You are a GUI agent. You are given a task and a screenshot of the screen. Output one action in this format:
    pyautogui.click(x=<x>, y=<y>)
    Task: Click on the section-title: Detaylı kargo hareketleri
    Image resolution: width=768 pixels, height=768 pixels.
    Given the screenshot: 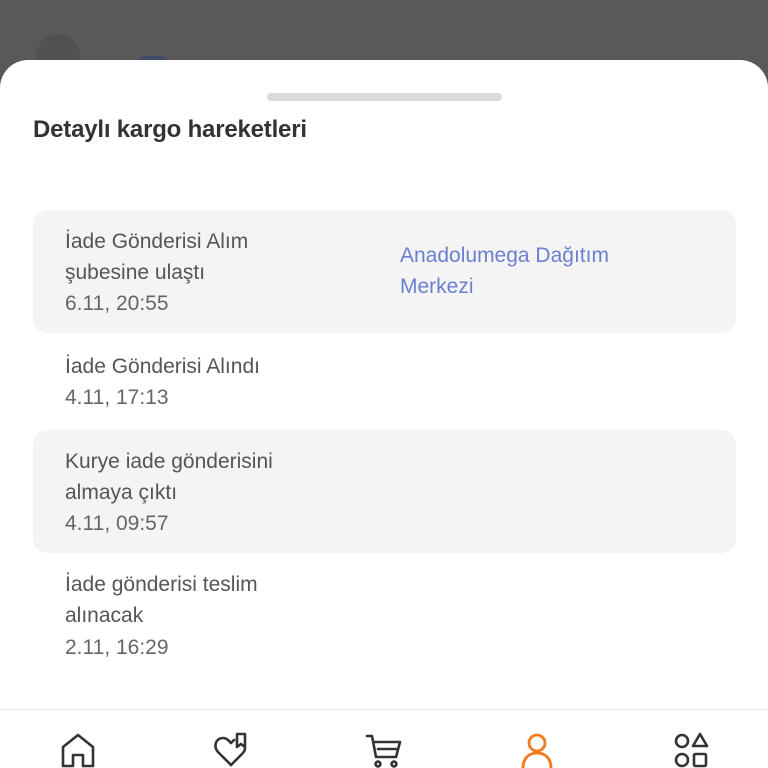 What is the action you would take?
    pyautogui.click(x=170, y=129)
    